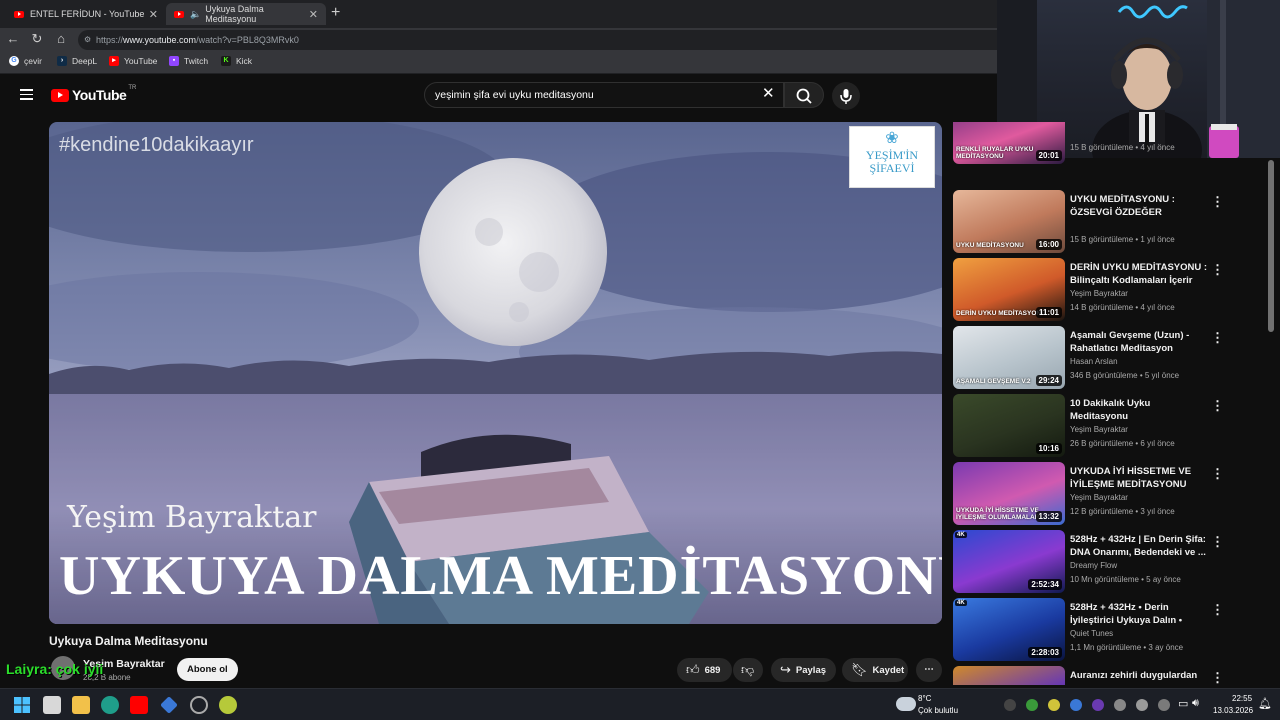 The width and height of the screenshot is (1280, 720). Describe the element at coordinates (25, 61) in the screenshot. I see `bookmark-cevir: Gçevir` at that location.